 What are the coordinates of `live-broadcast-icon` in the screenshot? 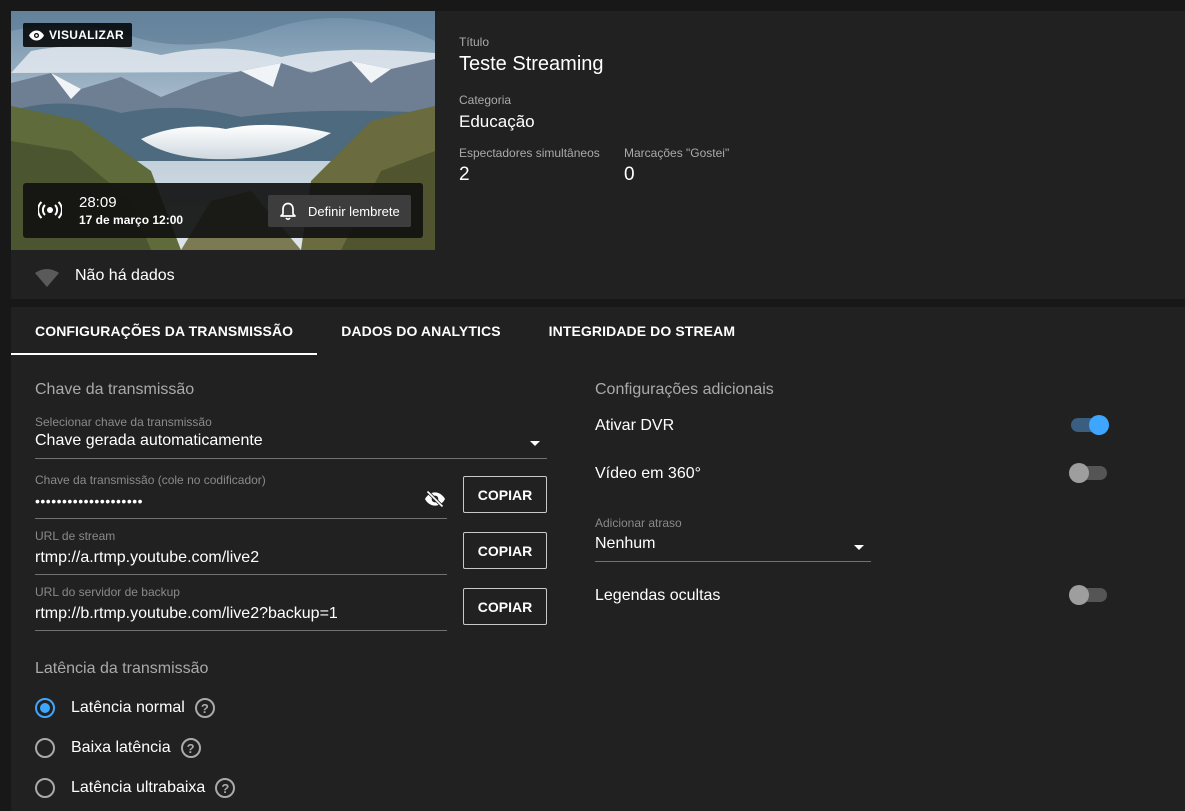 It's located at (50, 210).